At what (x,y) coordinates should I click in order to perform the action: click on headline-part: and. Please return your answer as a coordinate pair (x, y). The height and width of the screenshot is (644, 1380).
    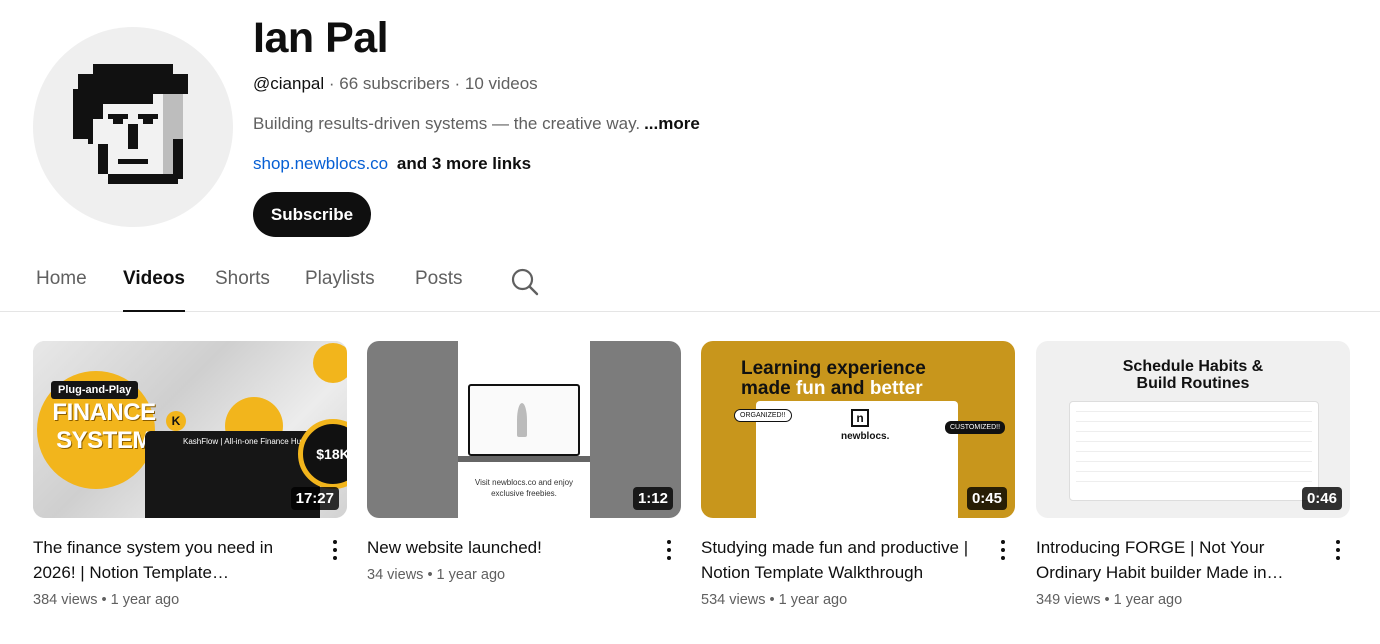
    Looking at the image, I should click on (847, 388).